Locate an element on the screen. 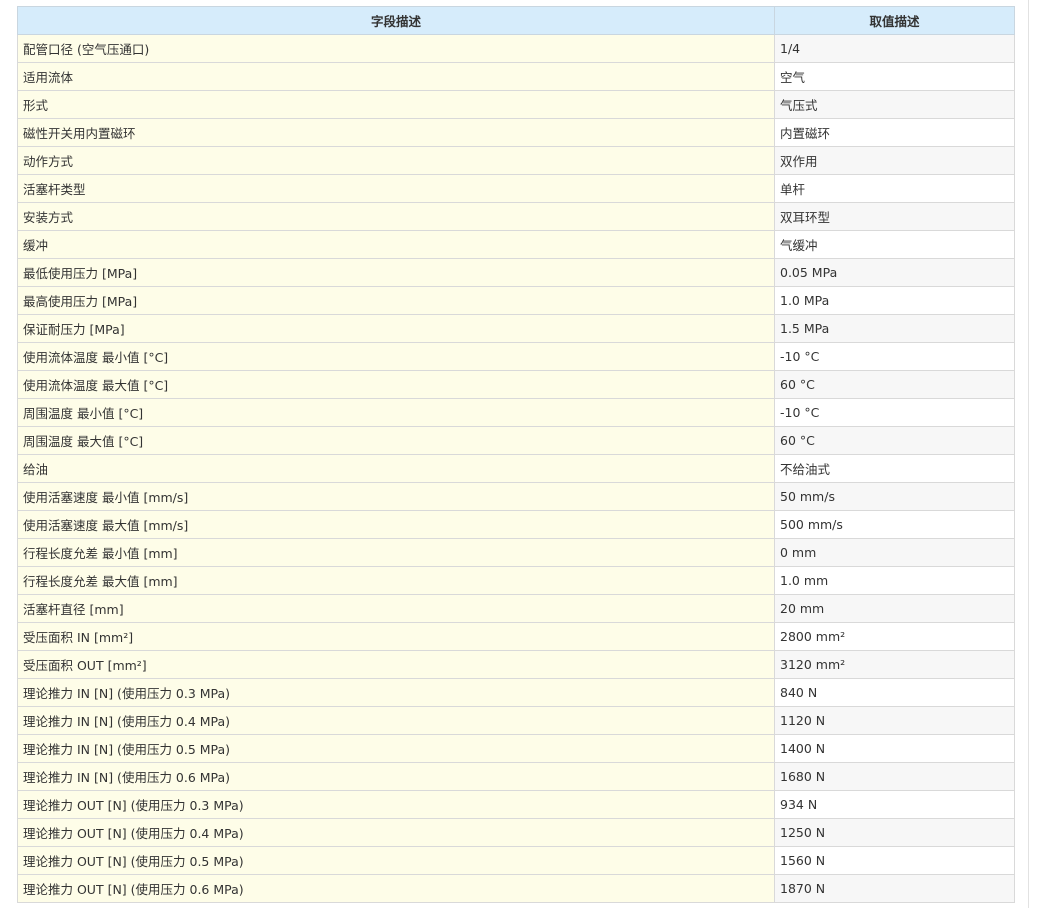 Image resolution: width=1055 pixels, height=908 pixels. field-description-cell: 使用流体温度 最小值 [°C] is located at coordinates (396, 356).